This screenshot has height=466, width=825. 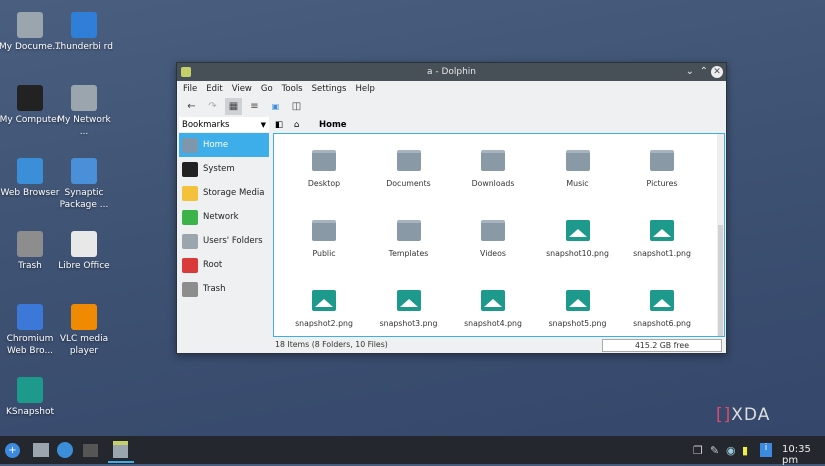 I want to click on places-item: Trash, so click(x=224, y=289).